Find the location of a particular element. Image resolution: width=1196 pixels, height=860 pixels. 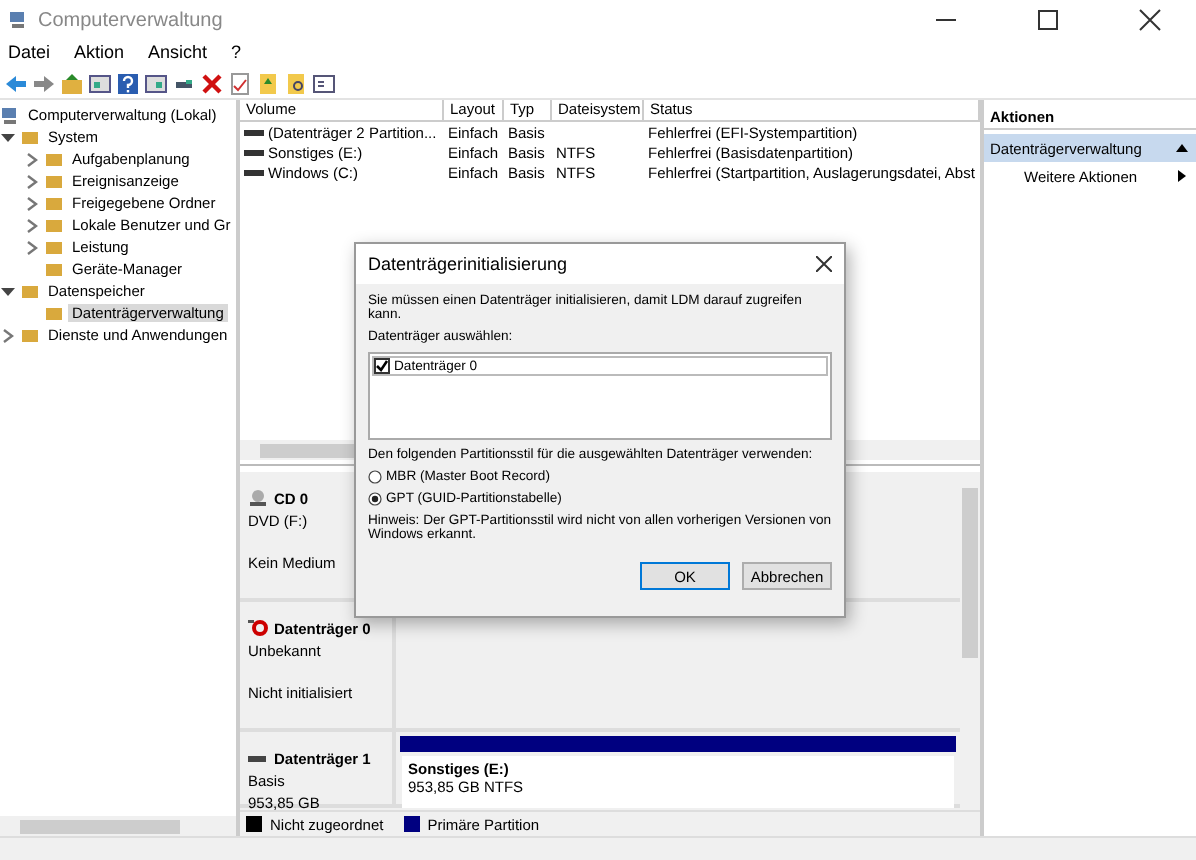

back-arrow-icon is located at coordinates (16, 83).